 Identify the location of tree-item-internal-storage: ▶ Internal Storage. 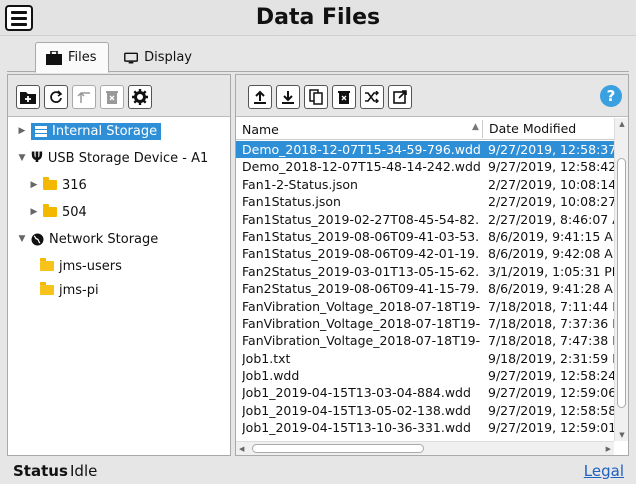
(90, 131).